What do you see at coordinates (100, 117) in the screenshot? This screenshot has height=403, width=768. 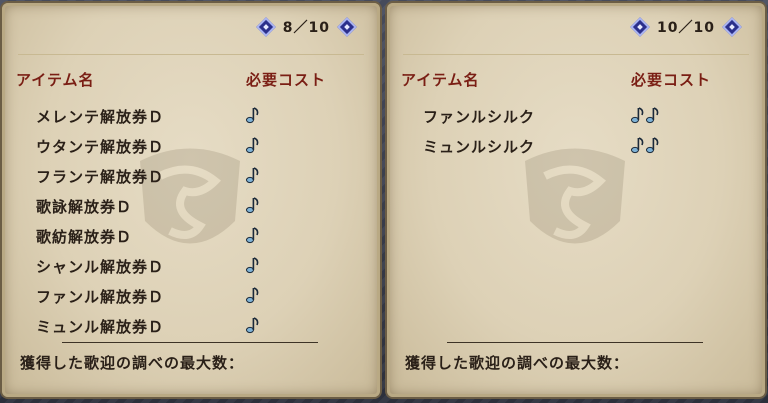 I see `item-name: メレンテ解放券Ｄ` at bounding box center [100, 117].